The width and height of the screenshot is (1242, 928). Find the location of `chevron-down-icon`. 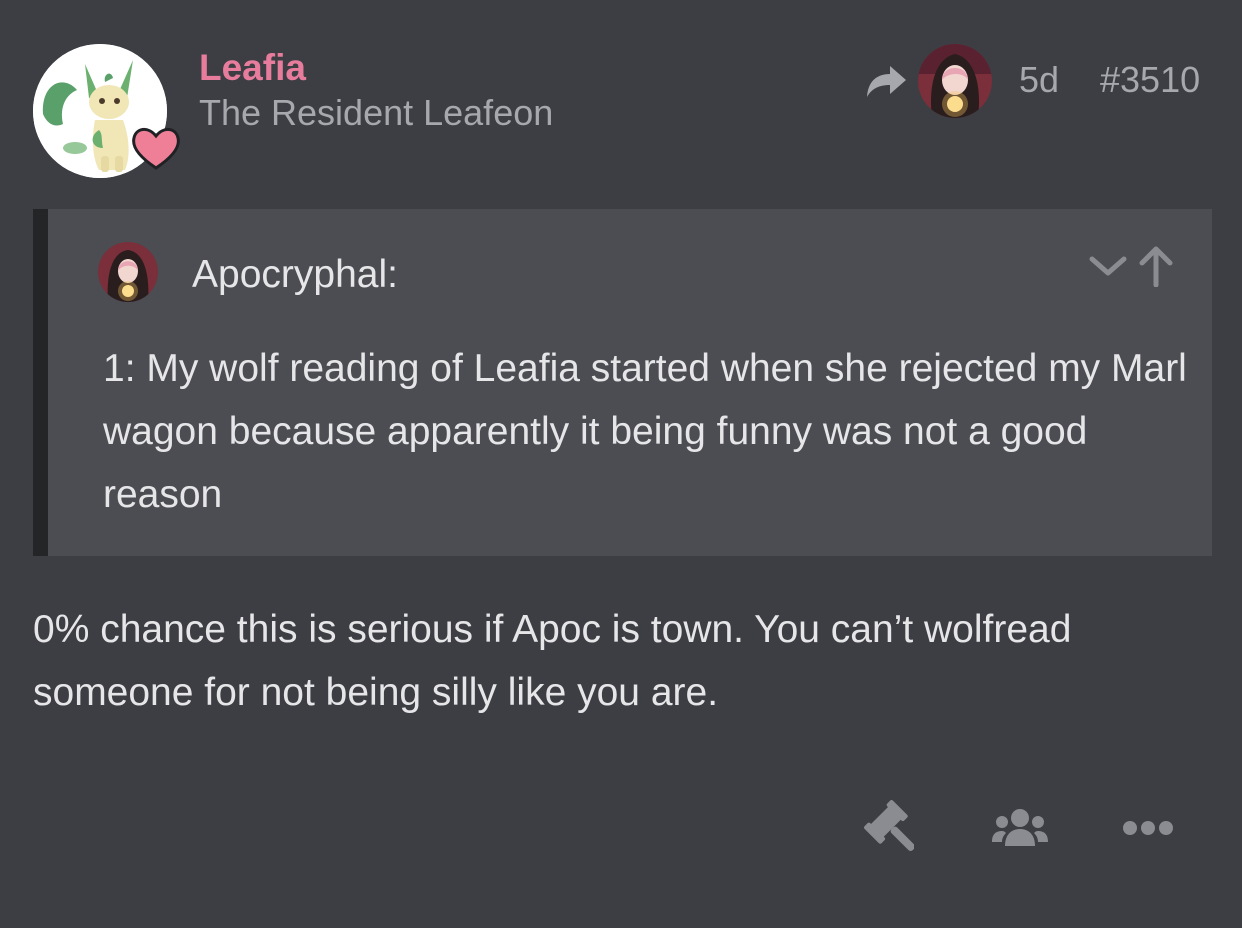

chevron-down-icon is located at coordinates (1108, 266).